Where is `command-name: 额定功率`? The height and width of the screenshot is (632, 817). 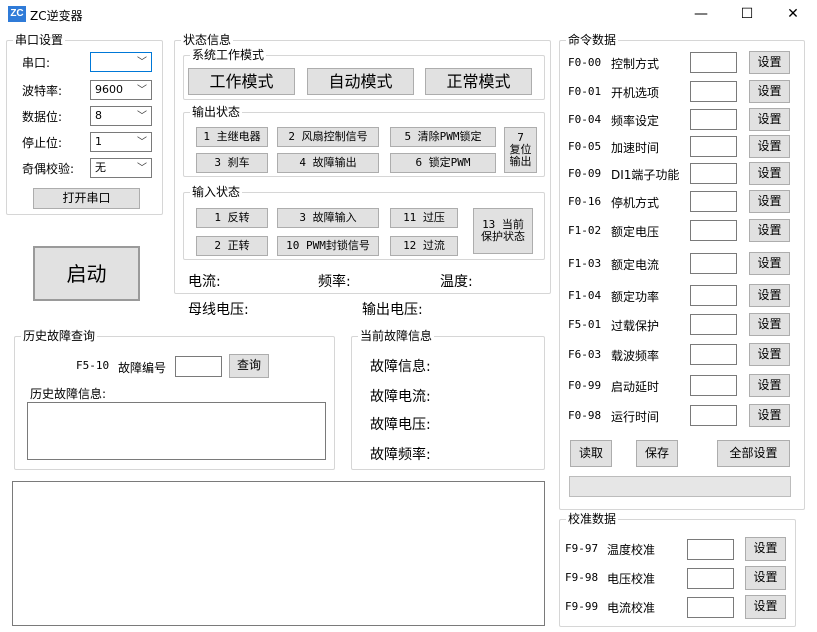
command-name: 额定功率 is located at coordinates (635, 297).